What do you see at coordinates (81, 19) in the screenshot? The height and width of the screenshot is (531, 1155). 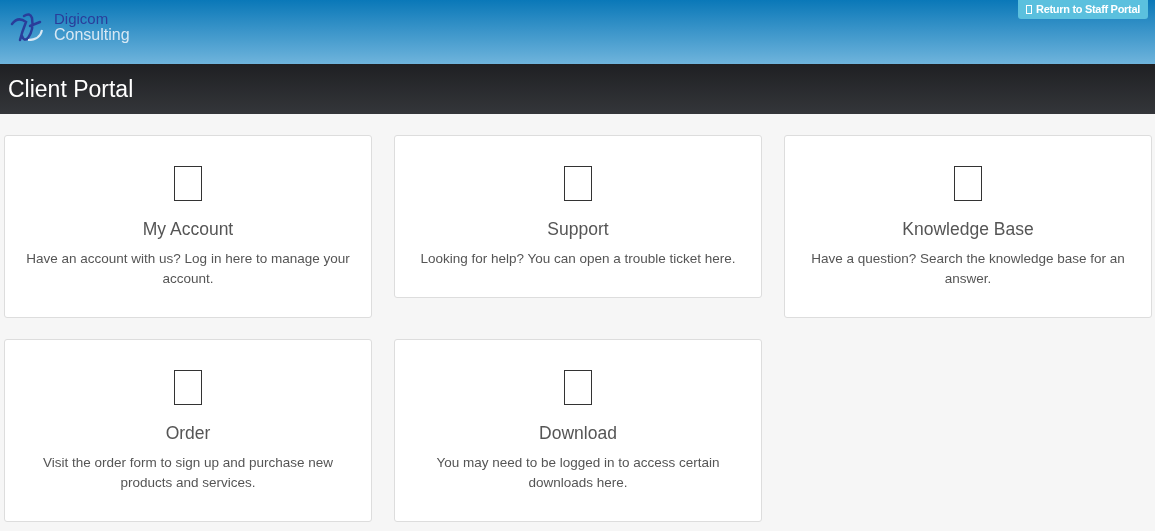 I see `logo-text: Digicom` at bounding box center [81, 19].